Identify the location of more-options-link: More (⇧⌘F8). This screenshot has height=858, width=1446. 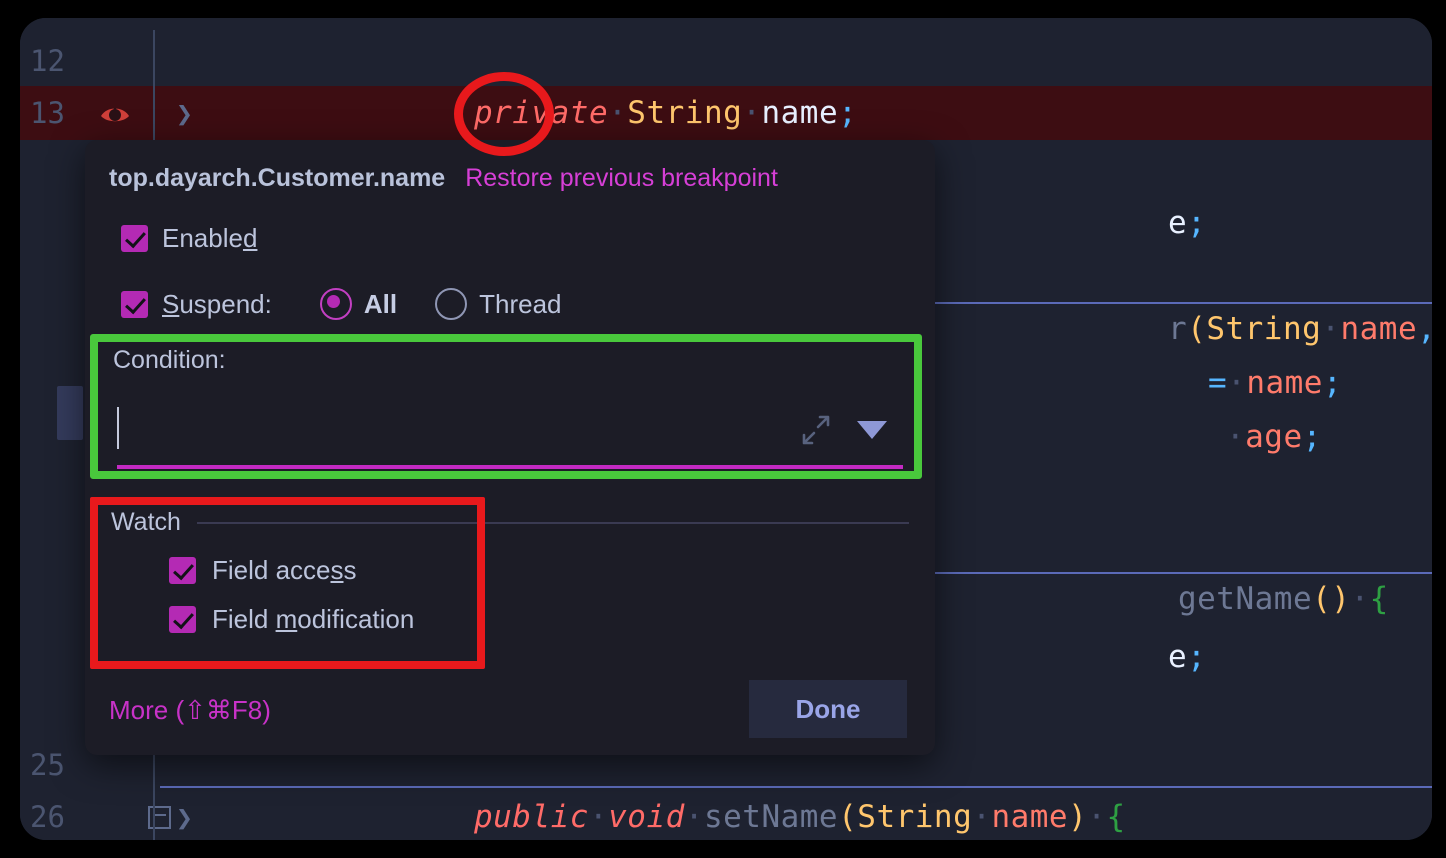
(190, 710).